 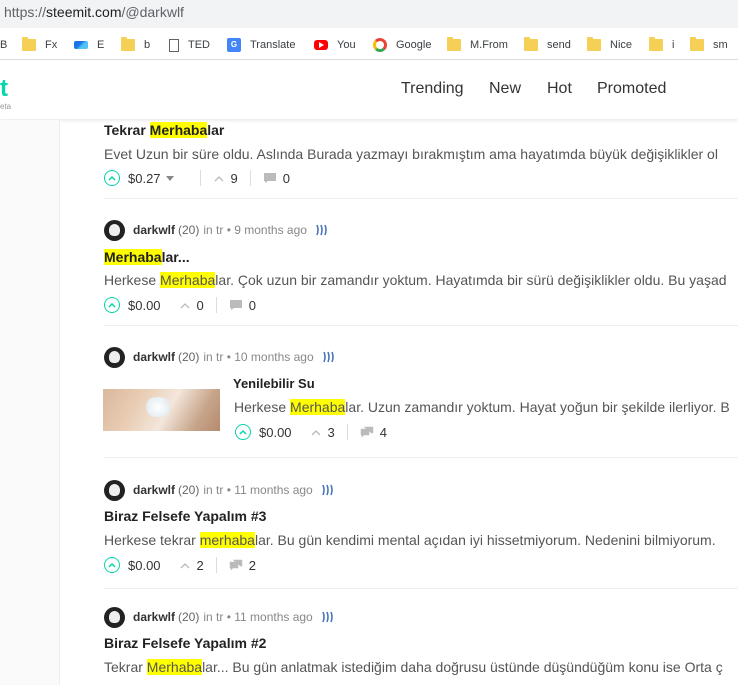 I want to click on bookmark-i: i, so click(x=661, y=45).